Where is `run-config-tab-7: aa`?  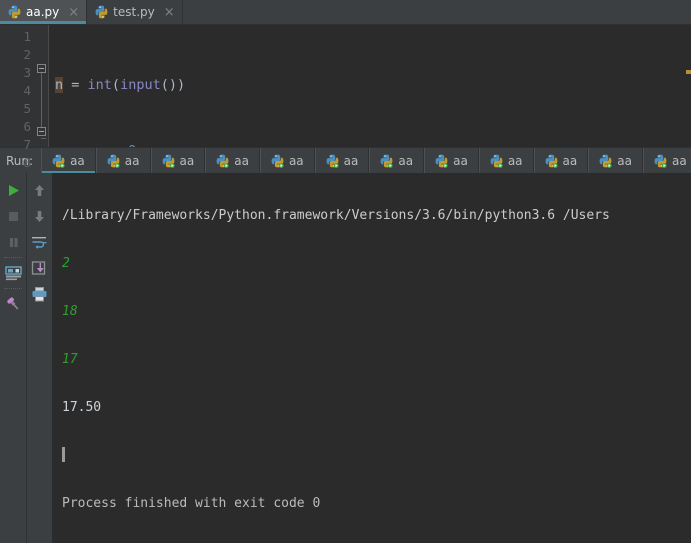
run-config-tab-7: aa is located at coordinates (451, 160).